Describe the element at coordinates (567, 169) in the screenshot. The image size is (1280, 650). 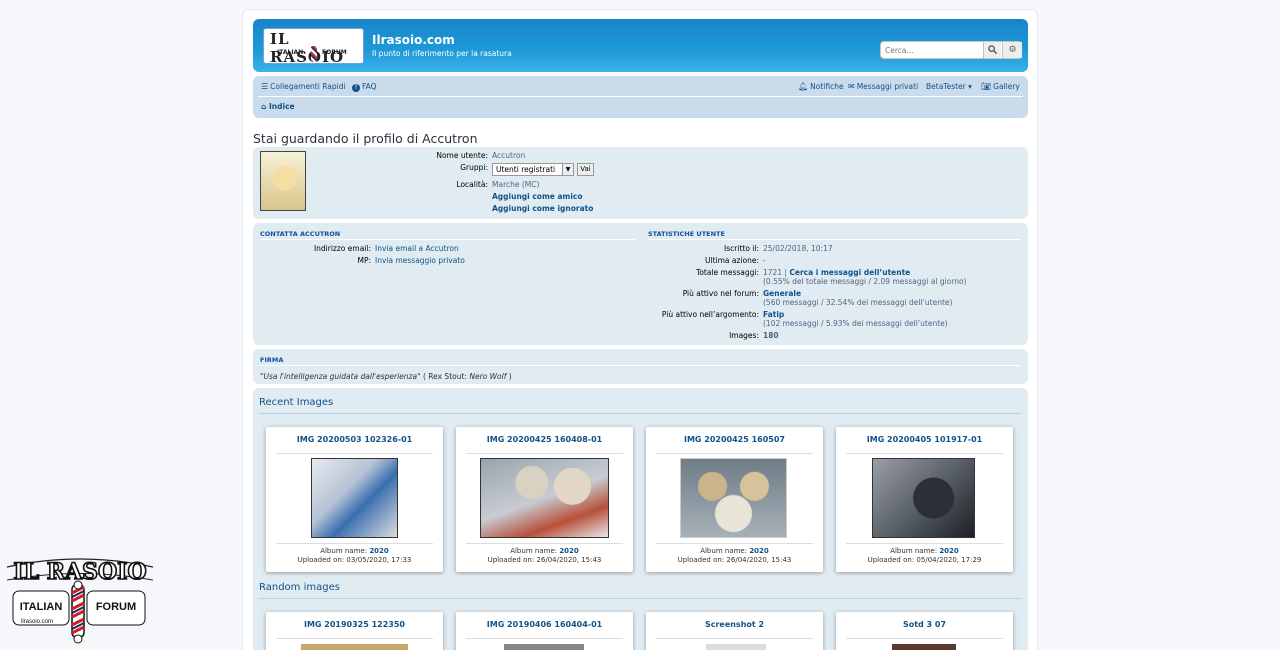
I see `chevron-down-icon: ▼` at that location.